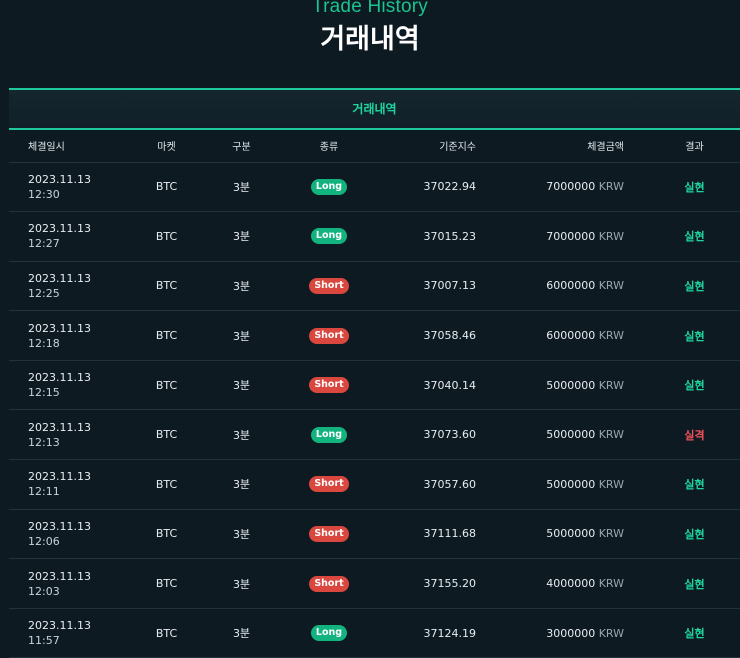 The width and height of the screenshot is (740, 658). What do you see at coordinates (439, 236) in the screenshot?
I see `cell-index: 37015.23` at bounding box center [439, 236].